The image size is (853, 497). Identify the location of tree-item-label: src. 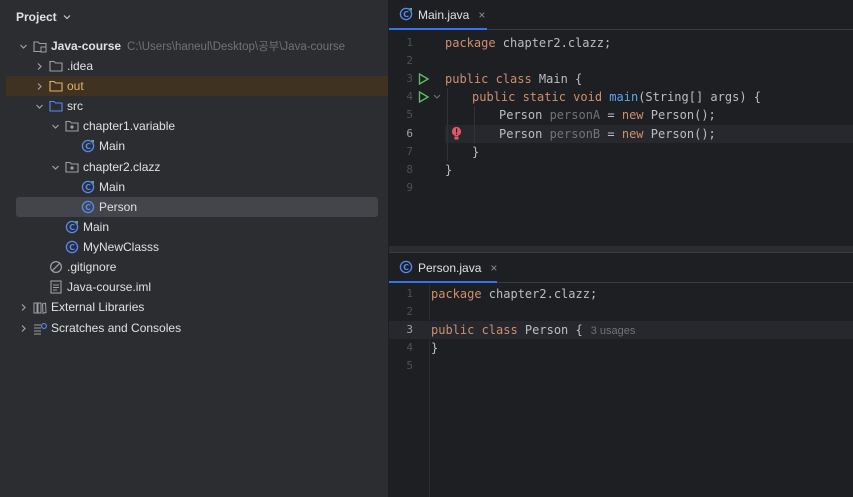
(75, 106).